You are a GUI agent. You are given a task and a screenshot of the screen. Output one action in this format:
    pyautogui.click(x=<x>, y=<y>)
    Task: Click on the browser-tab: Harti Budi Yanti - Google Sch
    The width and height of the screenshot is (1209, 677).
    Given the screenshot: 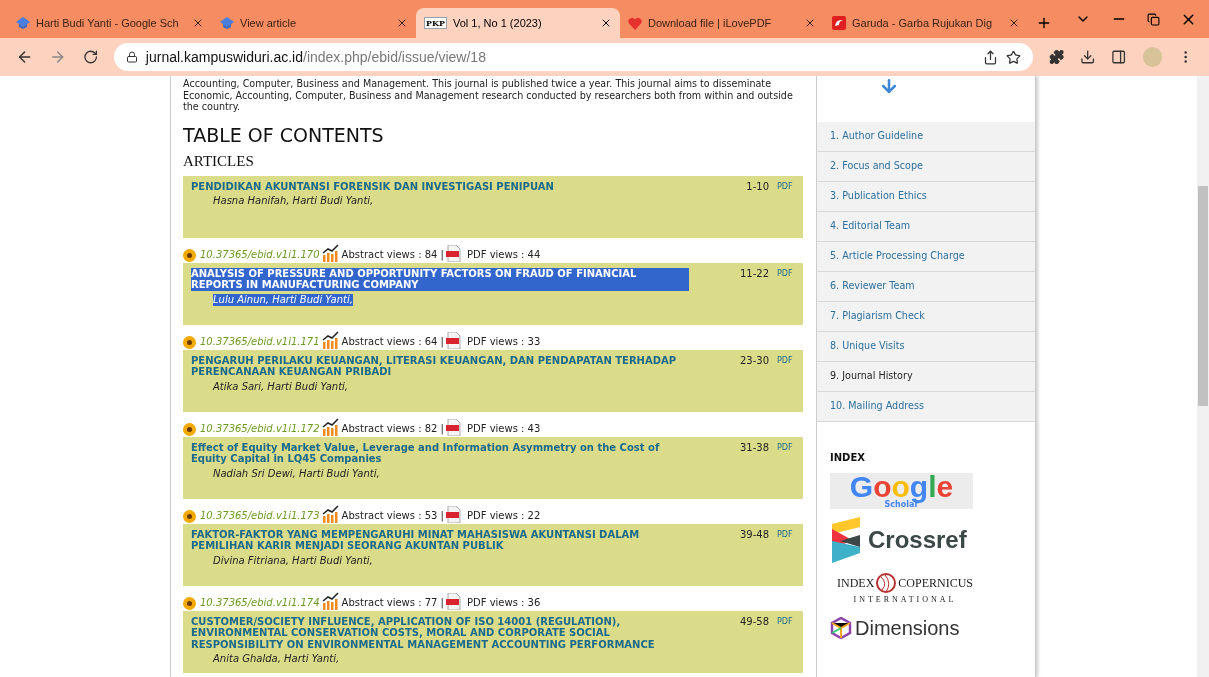 What is the action you would take?
    pyautogui.click(x=110, y=23)
    